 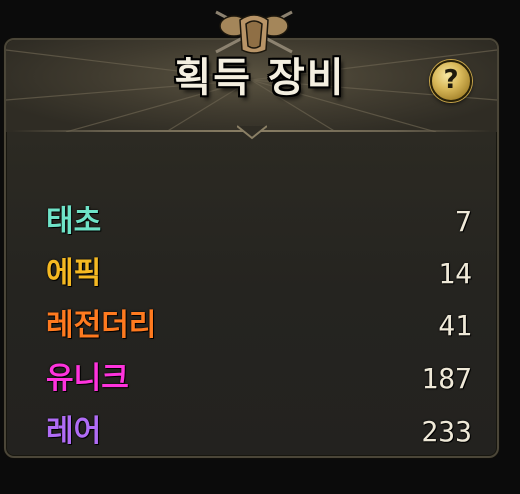 I want to click on header-notch-decoration, so click(x=251, y=132).